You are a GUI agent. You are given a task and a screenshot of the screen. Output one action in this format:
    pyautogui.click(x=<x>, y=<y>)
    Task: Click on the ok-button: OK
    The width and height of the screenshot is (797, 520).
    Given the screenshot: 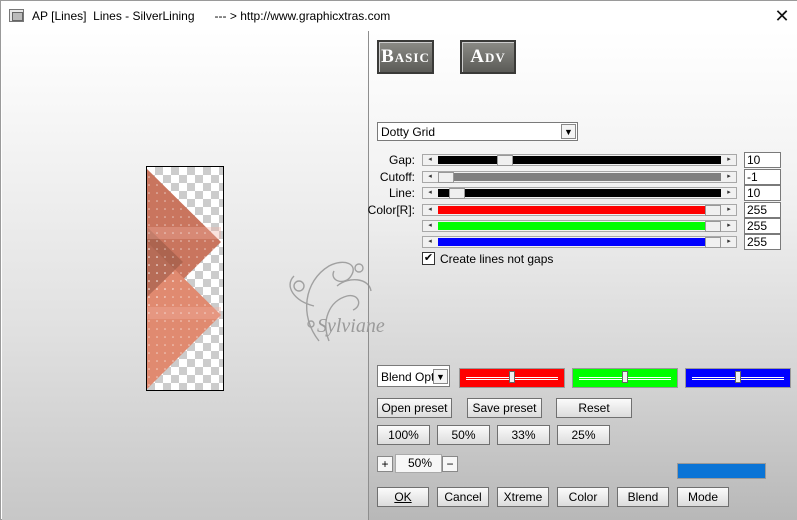 What is the action you would take?
    pyautogui.click(x=403, y=497)
    